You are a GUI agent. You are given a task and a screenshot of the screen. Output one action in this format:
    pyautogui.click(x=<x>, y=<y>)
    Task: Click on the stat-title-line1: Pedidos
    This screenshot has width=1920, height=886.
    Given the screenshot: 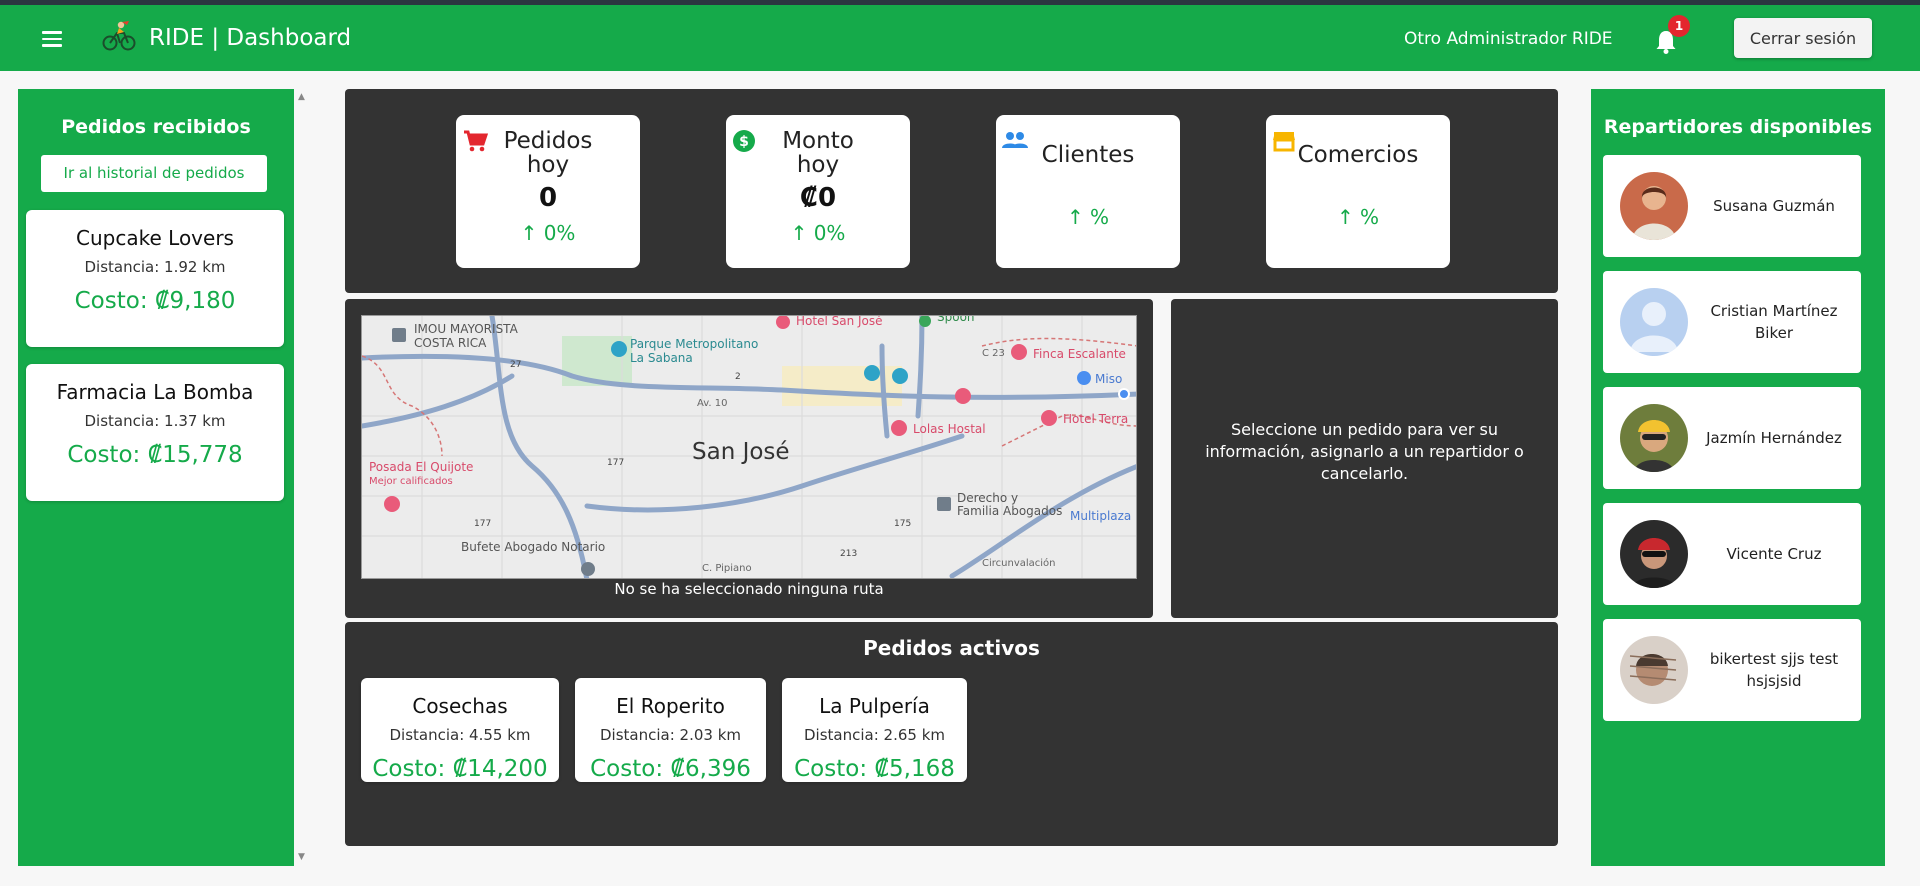 What is the action you would take?
    pyautogui.click(x=548, y=141)
    